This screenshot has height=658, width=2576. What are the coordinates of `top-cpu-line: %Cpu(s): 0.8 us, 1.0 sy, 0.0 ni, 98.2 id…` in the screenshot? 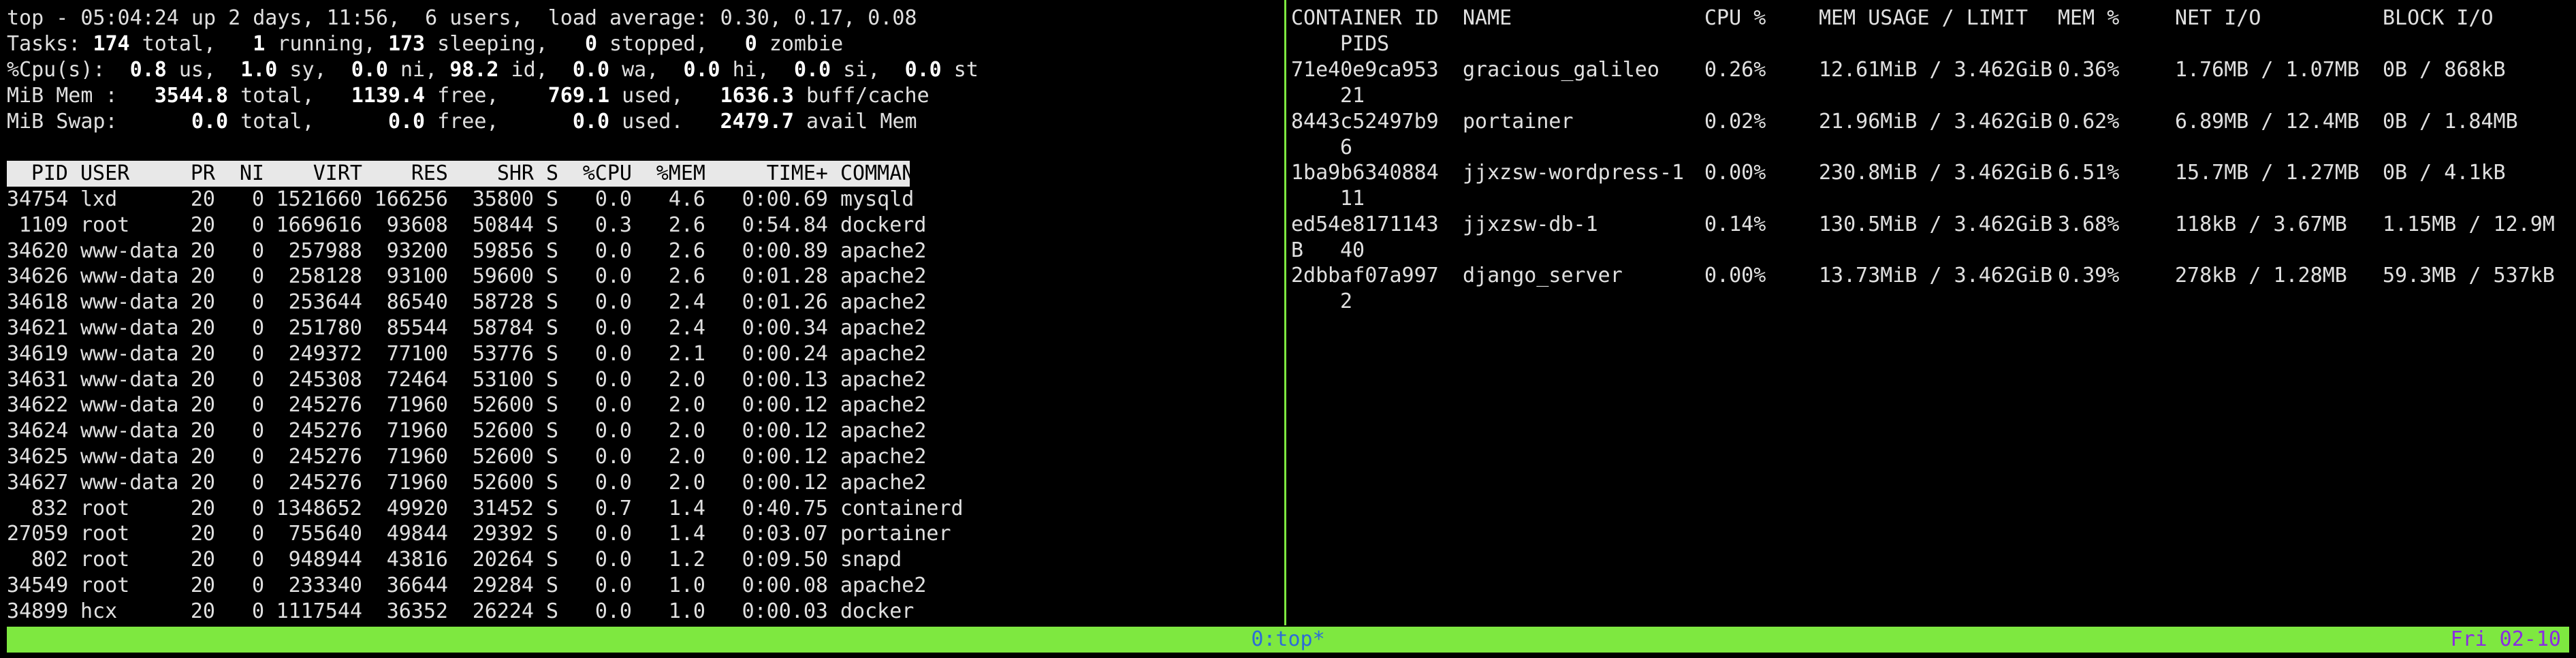 It's located at (493, 70).